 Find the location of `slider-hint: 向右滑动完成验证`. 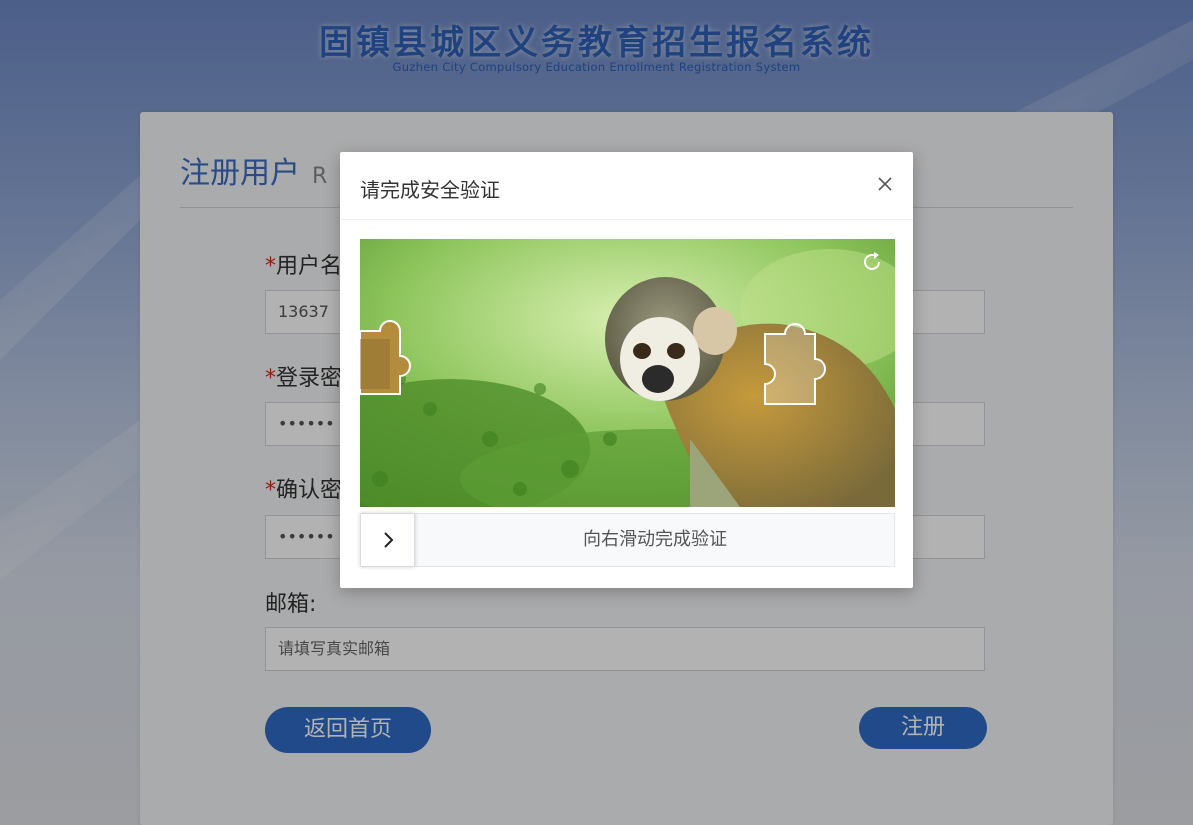

slider-hint: 向右滑动完成验证 is located at coordinates (655, 539).